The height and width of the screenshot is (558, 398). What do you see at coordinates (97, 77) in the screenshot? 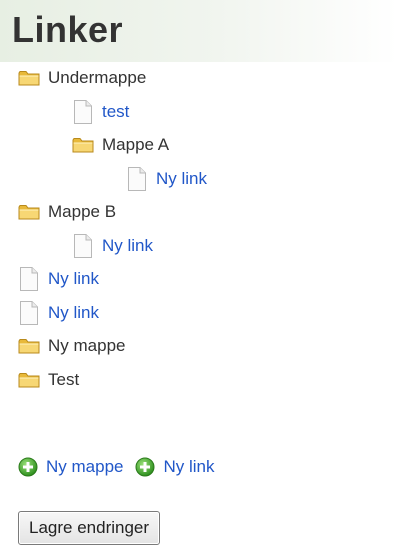
I see `folder-label: Undermappe` at bounding box center [97, 77].